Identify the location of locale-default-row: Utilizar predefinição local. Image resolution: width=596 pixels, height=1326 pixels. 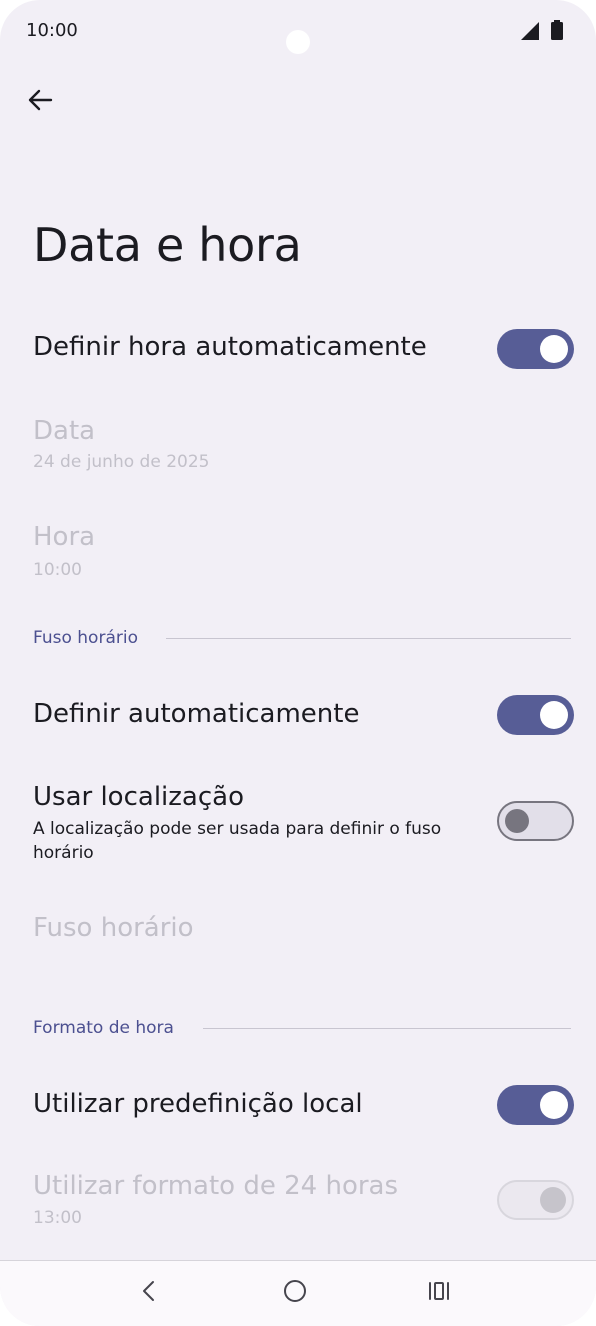
(298, 1106).